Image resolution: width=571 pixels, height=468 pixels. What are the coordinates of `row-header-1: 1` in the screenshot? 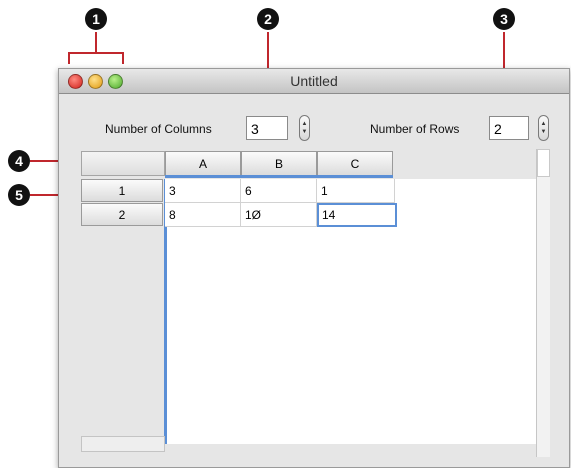 It's located at (122, 190).